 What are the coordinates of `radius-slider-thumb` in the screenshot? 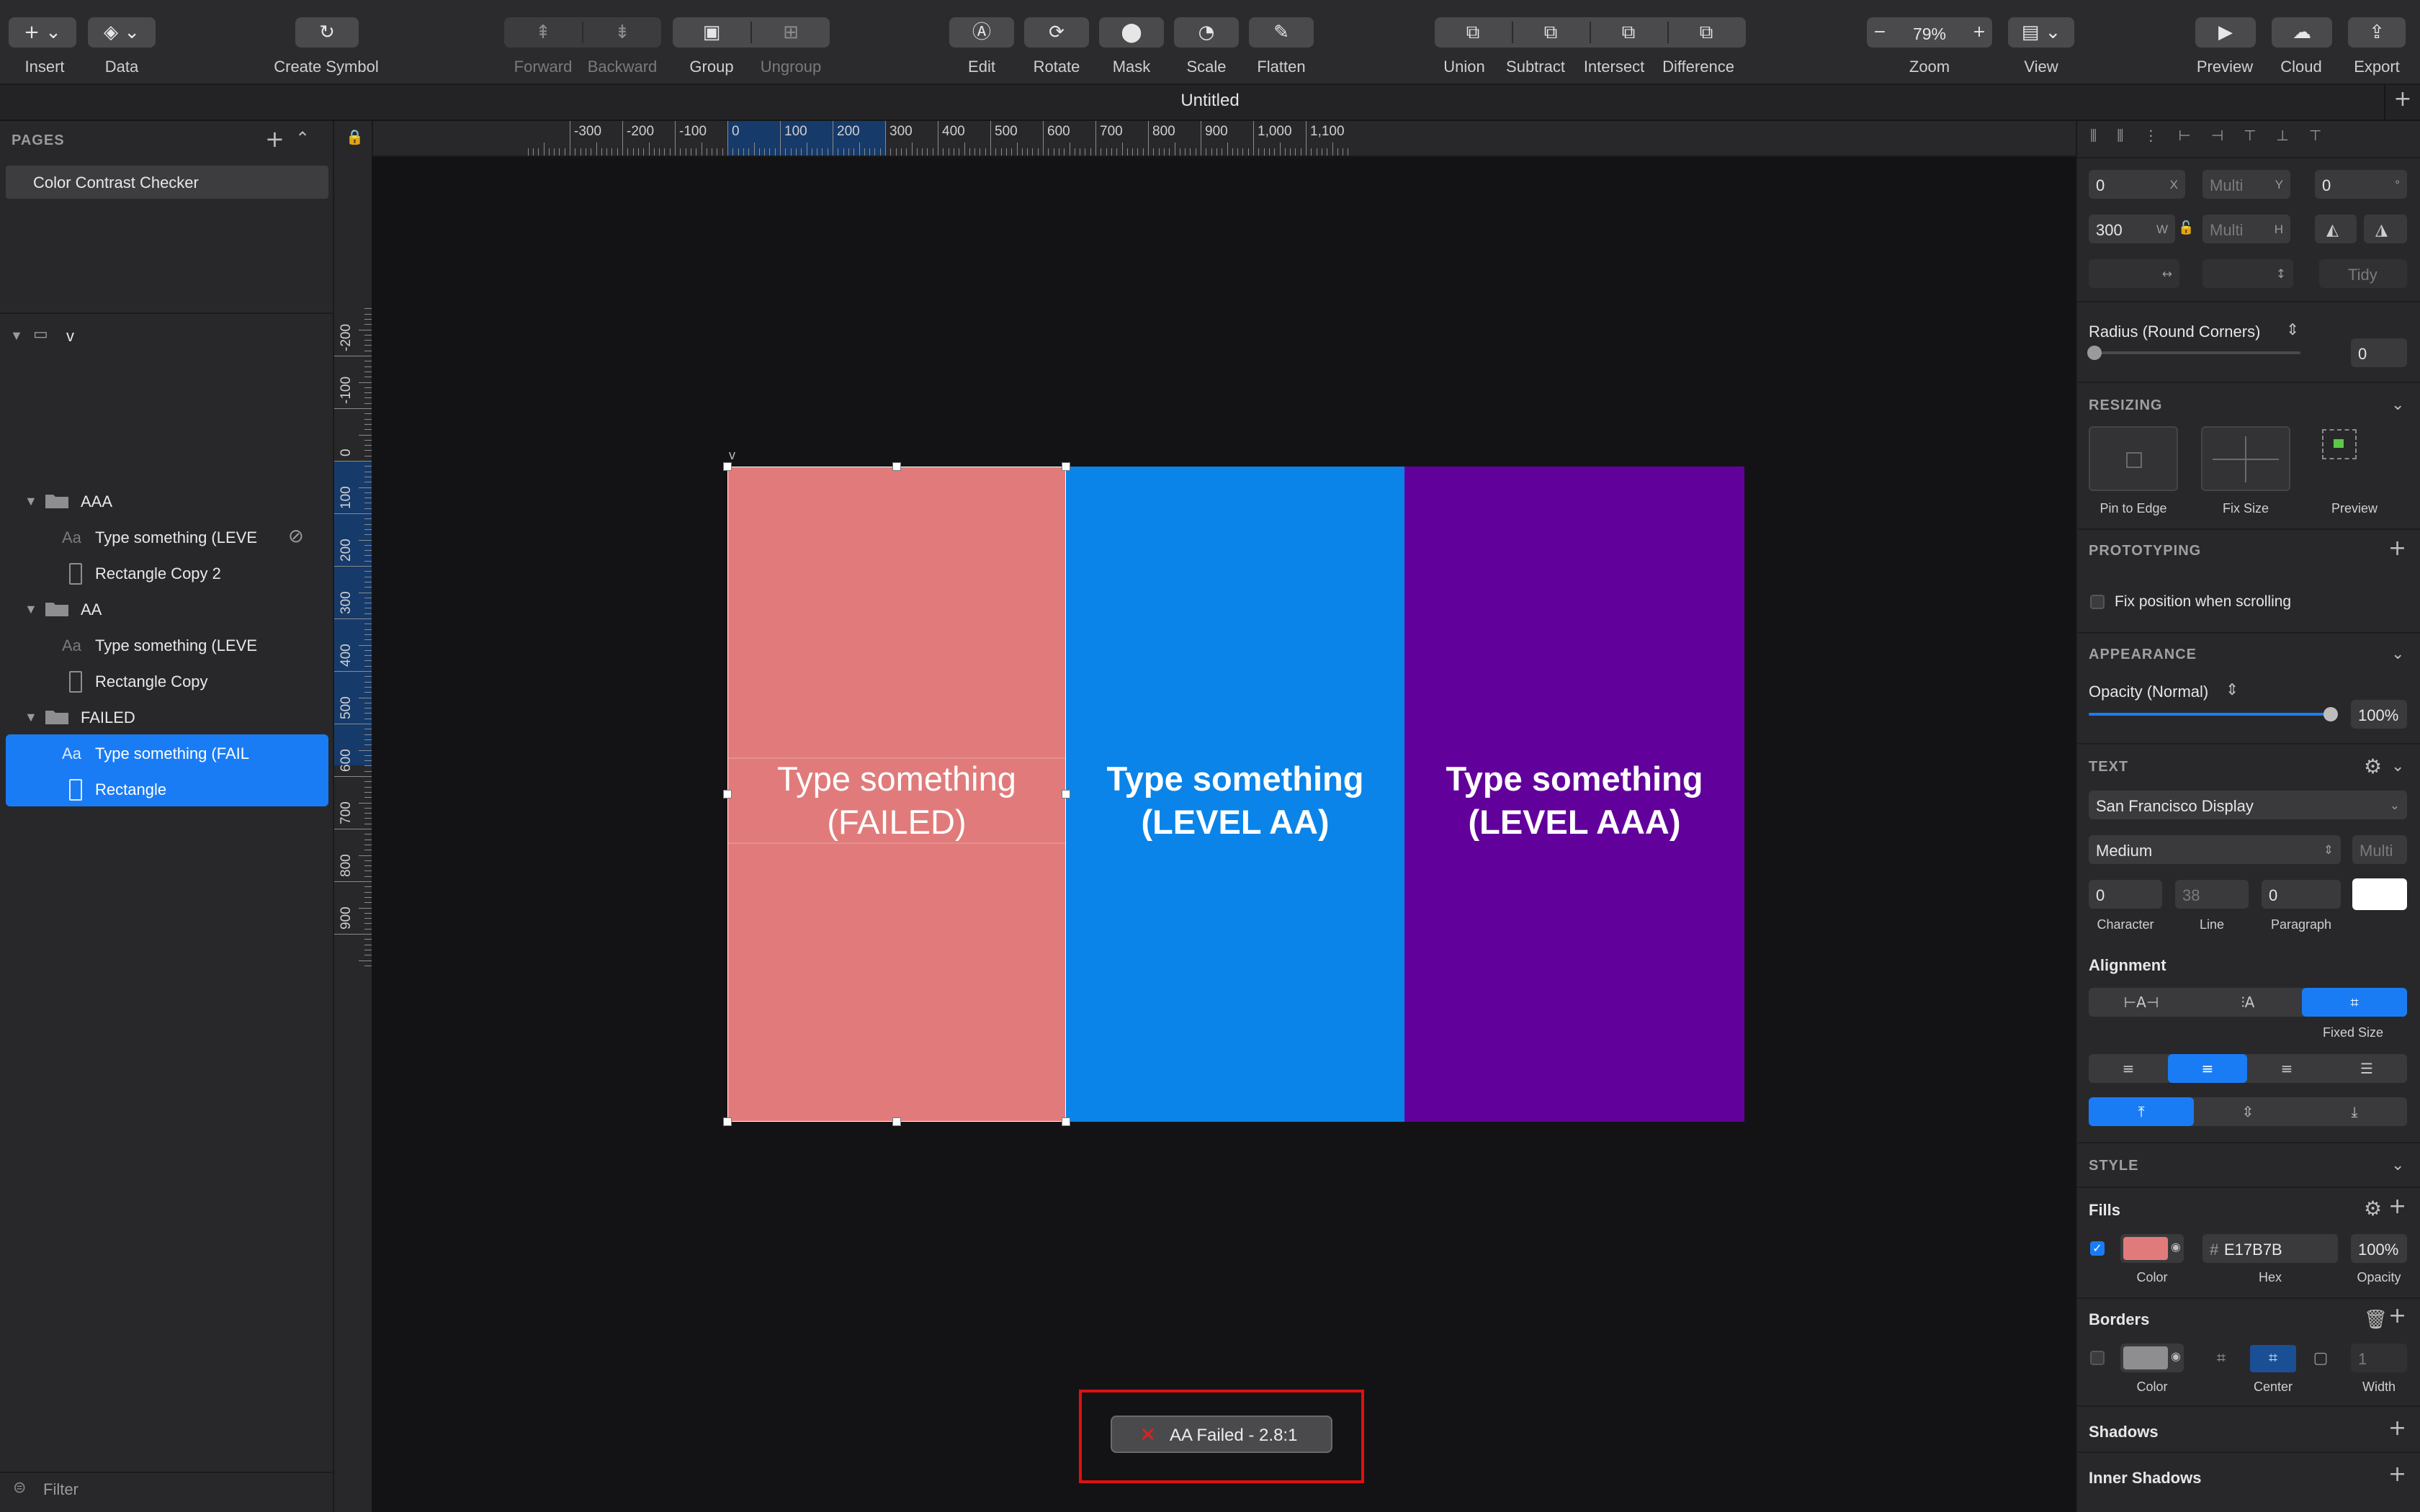 It's located at (2094, 353).